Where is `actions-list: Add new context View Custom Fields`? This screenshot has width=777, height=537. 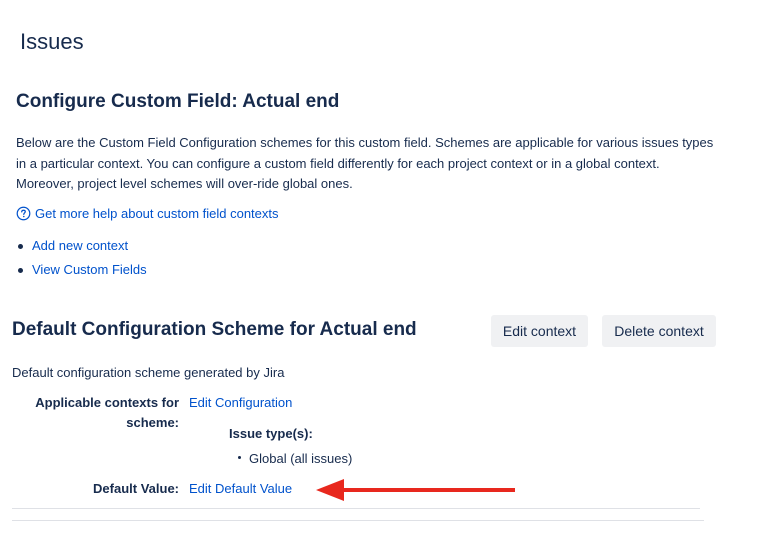
actions-list: Add new context View Custom Fields is located at coordinates (81, 260).